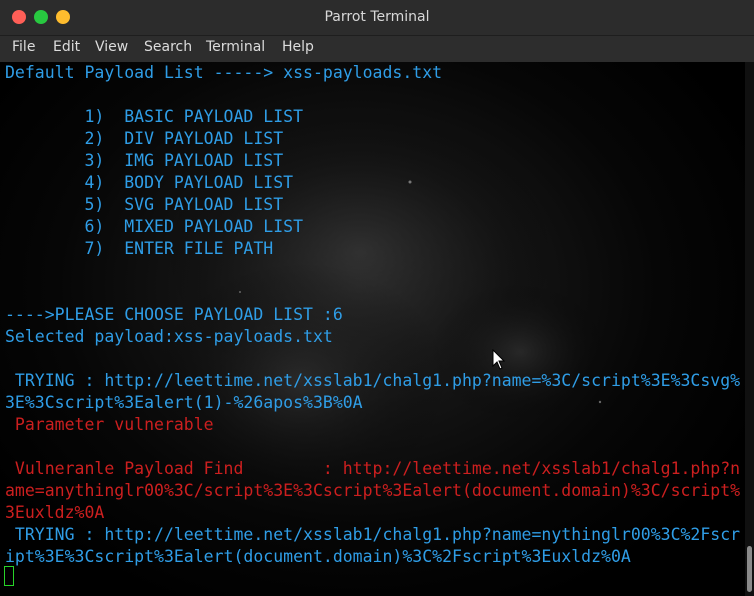  Describe the element at coordinates (9, 576) in the screenshot. I see `text-cursor` at that location.